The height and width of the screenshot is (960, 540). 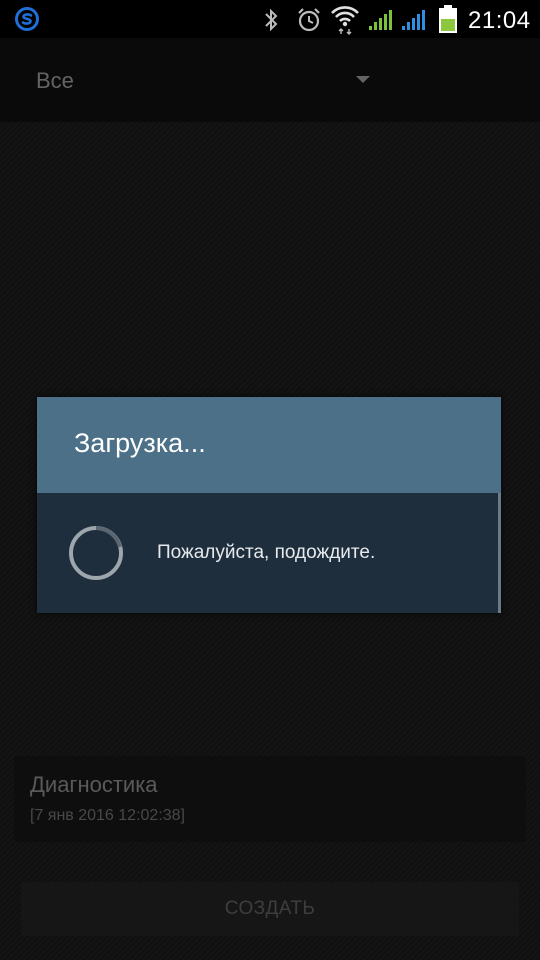 I want to click on dialog-scrollbar, so click(x=499, y=553).